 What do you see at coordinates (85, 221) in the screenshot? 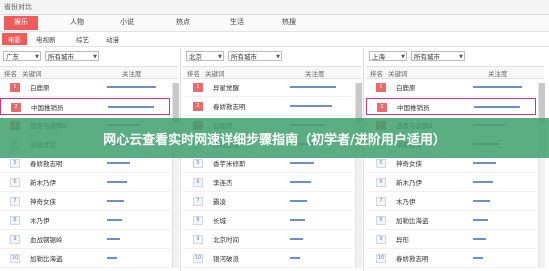
I see `table-row: 8 木乃伊` at bounding box center [85, 221].